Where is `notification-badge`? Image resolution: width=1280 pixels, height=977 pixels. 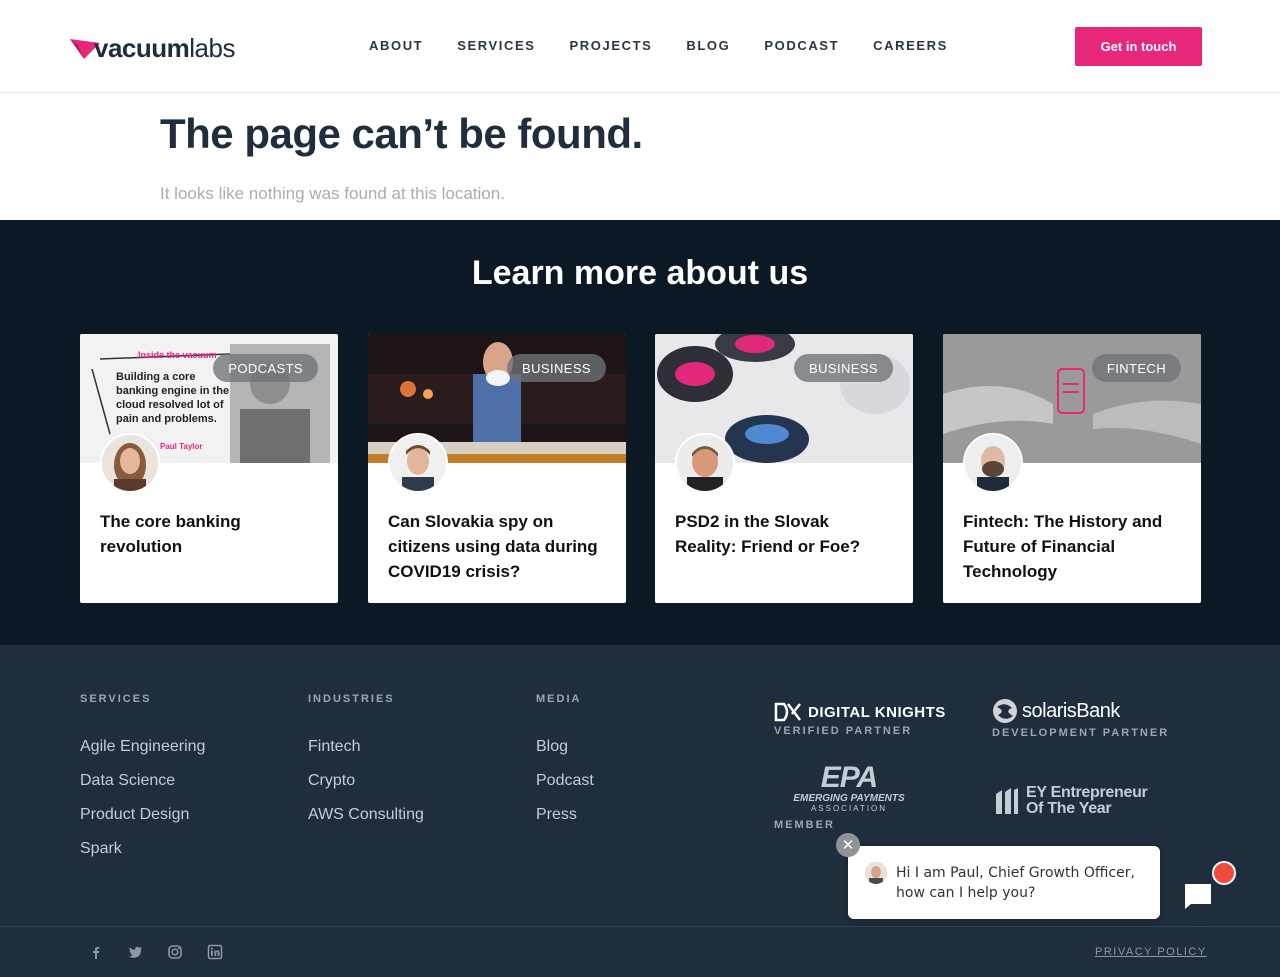 notification-badge is located at coordinates (1224, 873).